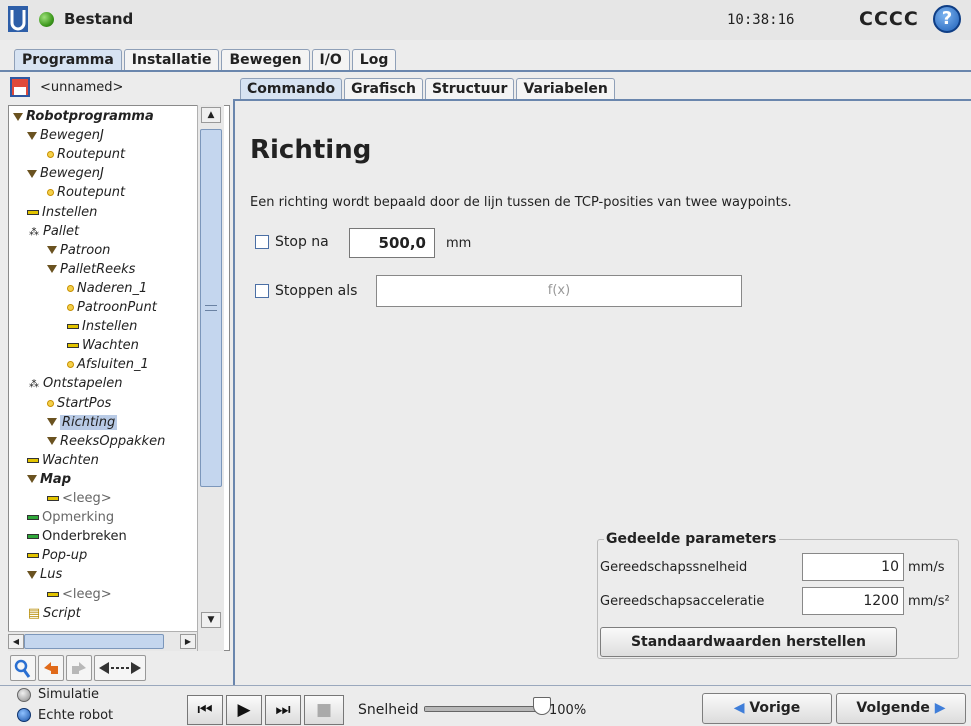 The image size is (971, 726). I want to click on tree-horizontal-scrollbar: ◀ ▶, so click(102, 641).